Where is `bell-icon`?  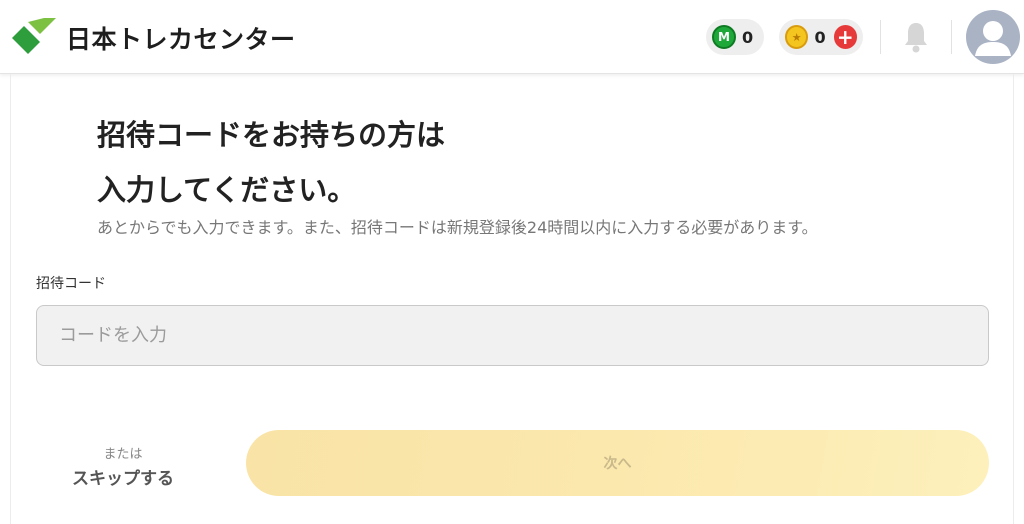 bell-icon is located at coordinates (916, 37).